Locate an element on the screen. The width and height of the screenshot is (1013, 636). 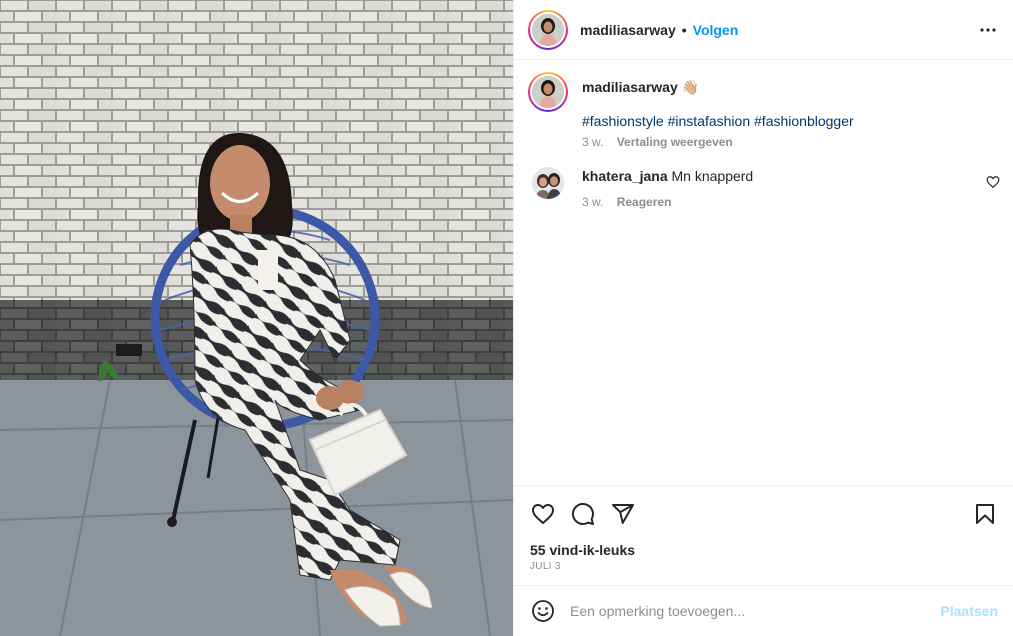
caption-story-avatar is located at coordinates (548, 92).